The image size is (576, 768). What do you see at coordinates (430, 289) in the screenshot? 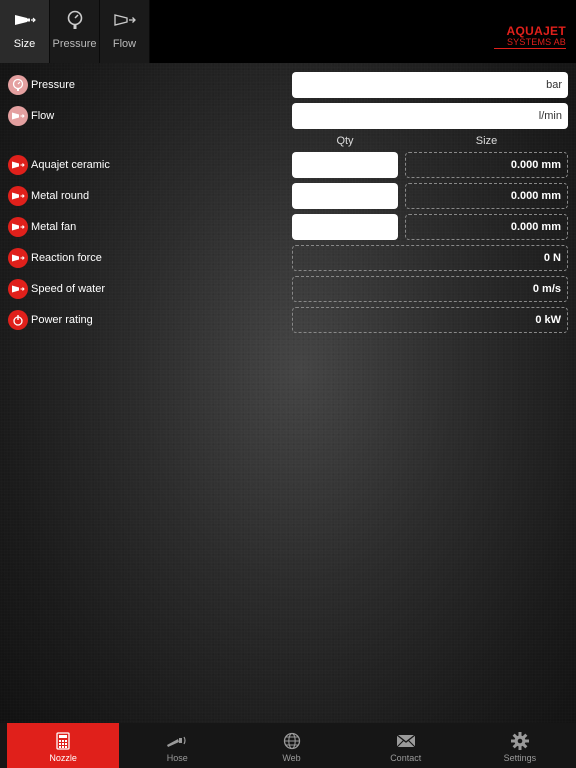
I see `speed-of-water-value: 0 m/s` at bounding box center [430, 289].